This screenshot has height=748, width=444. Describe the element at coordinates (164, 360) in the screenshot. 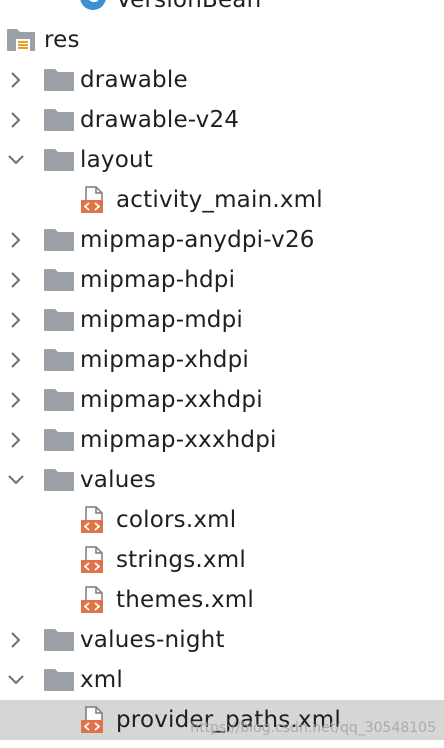

I see `tree-row-label: mipmap-xhdpi` at that location.